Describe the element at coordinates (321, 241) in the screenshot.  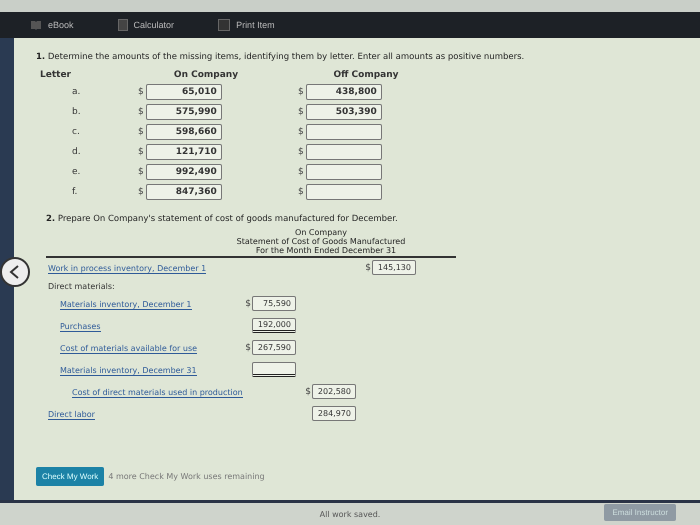
I see `statement-title: Statement of Cost of Goods Manufactured` at that location.